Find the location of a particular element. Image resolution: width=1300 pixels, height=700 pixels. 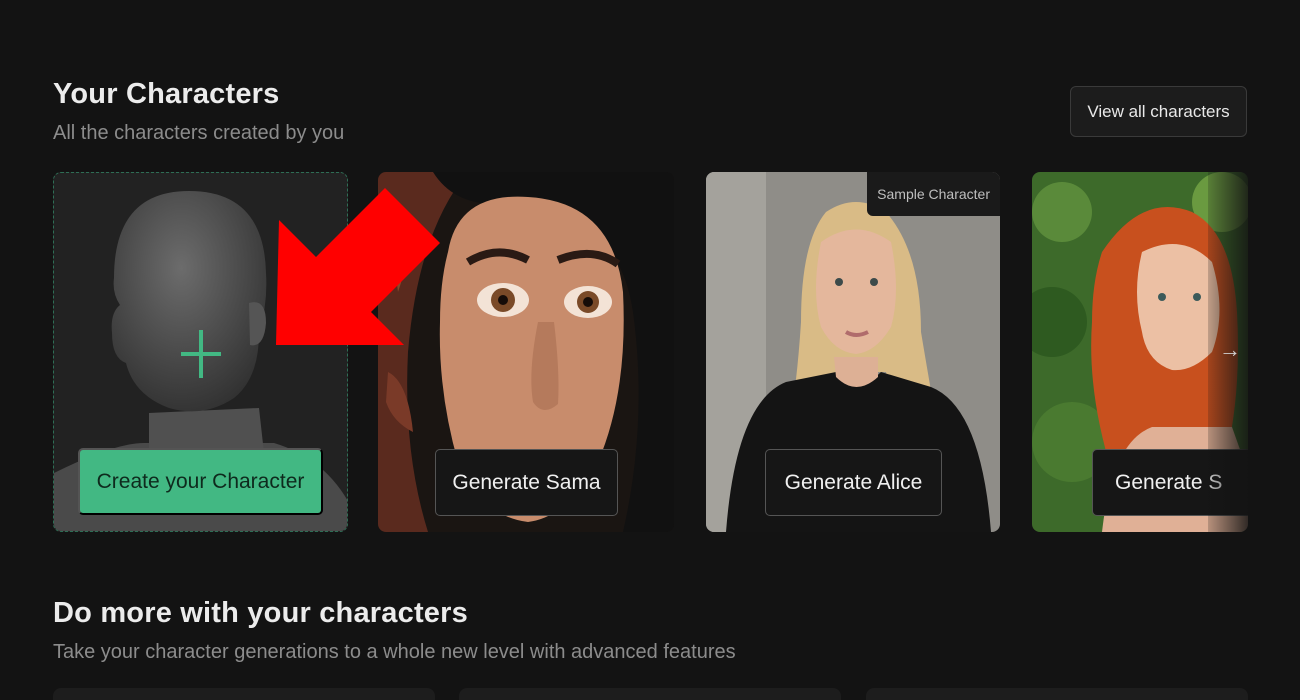

create-character-button: Create your Character is located at coordinates (200, 481).